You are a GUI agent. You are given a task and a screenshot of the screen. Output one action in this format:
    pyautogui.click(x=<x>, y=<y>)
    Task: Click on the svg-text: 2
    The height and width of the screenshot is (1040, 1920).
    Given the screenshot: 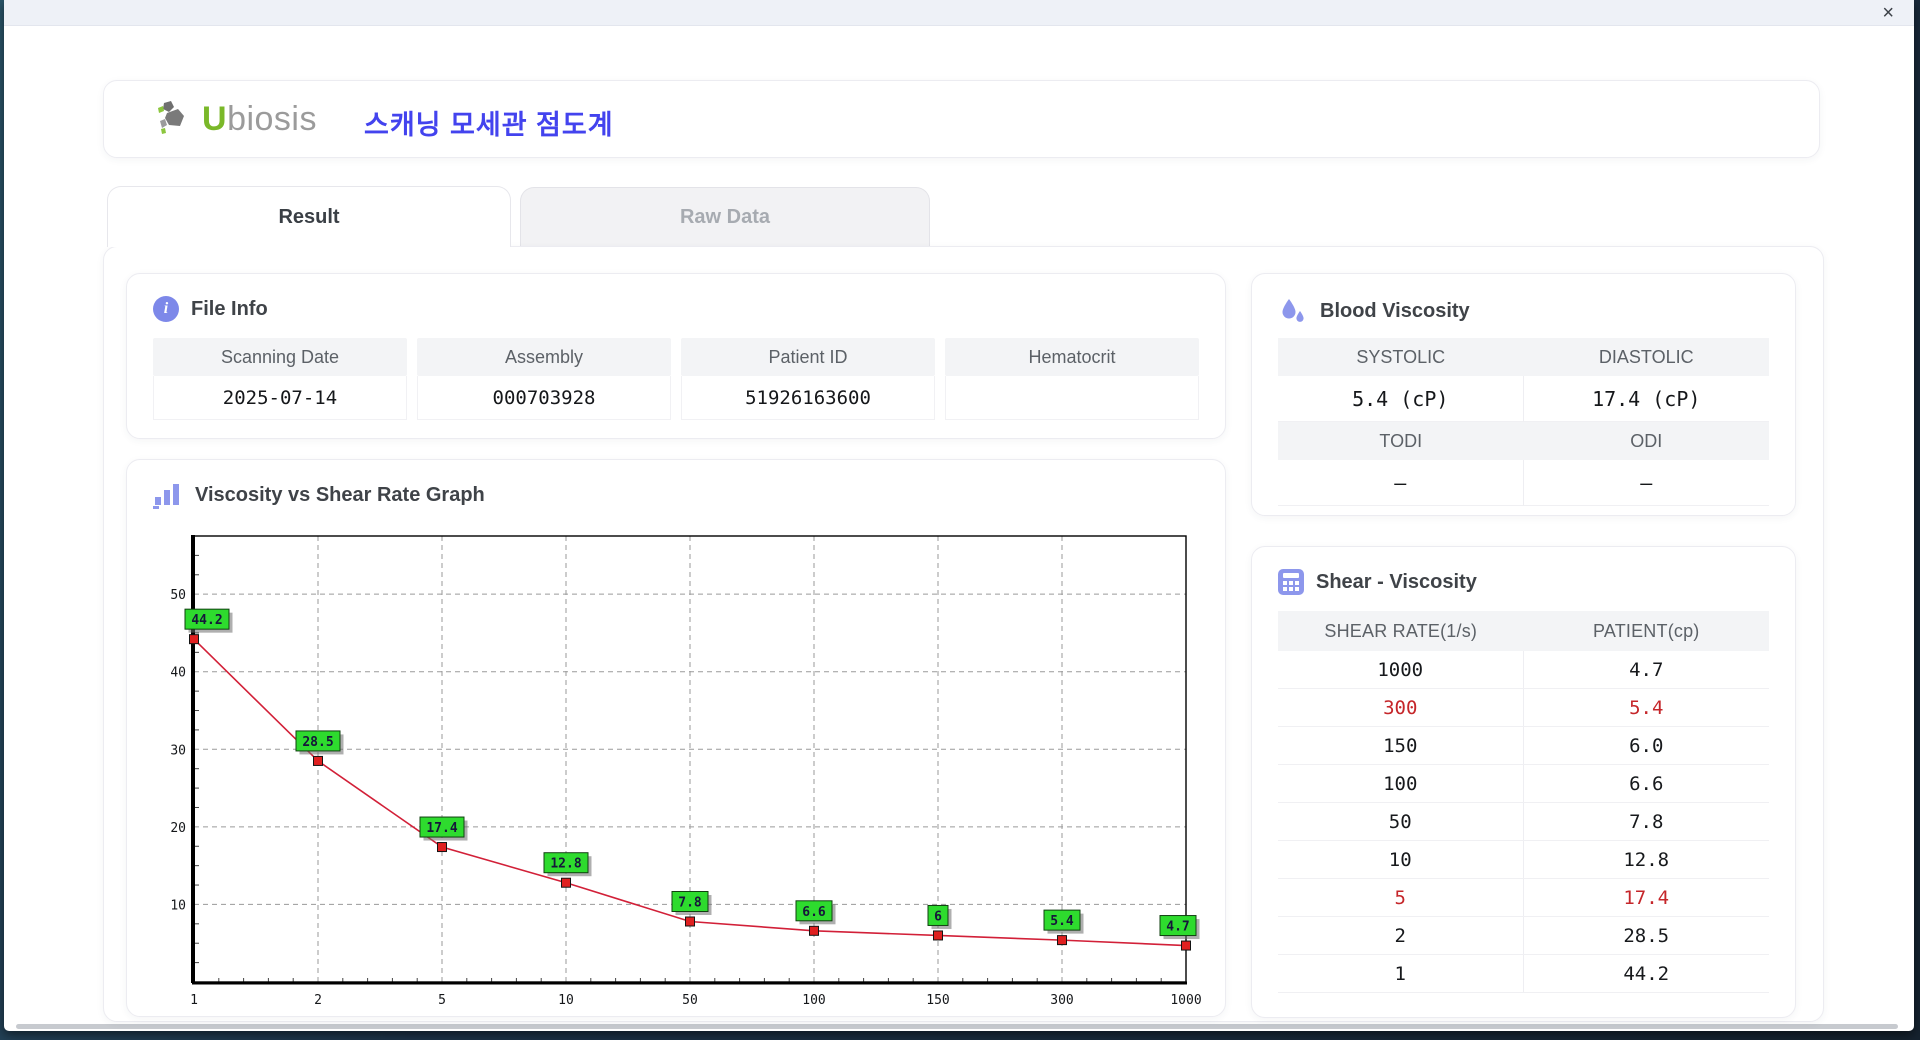 What is the action you would take?
    pyautogui.click(x=318, y=1000)
    